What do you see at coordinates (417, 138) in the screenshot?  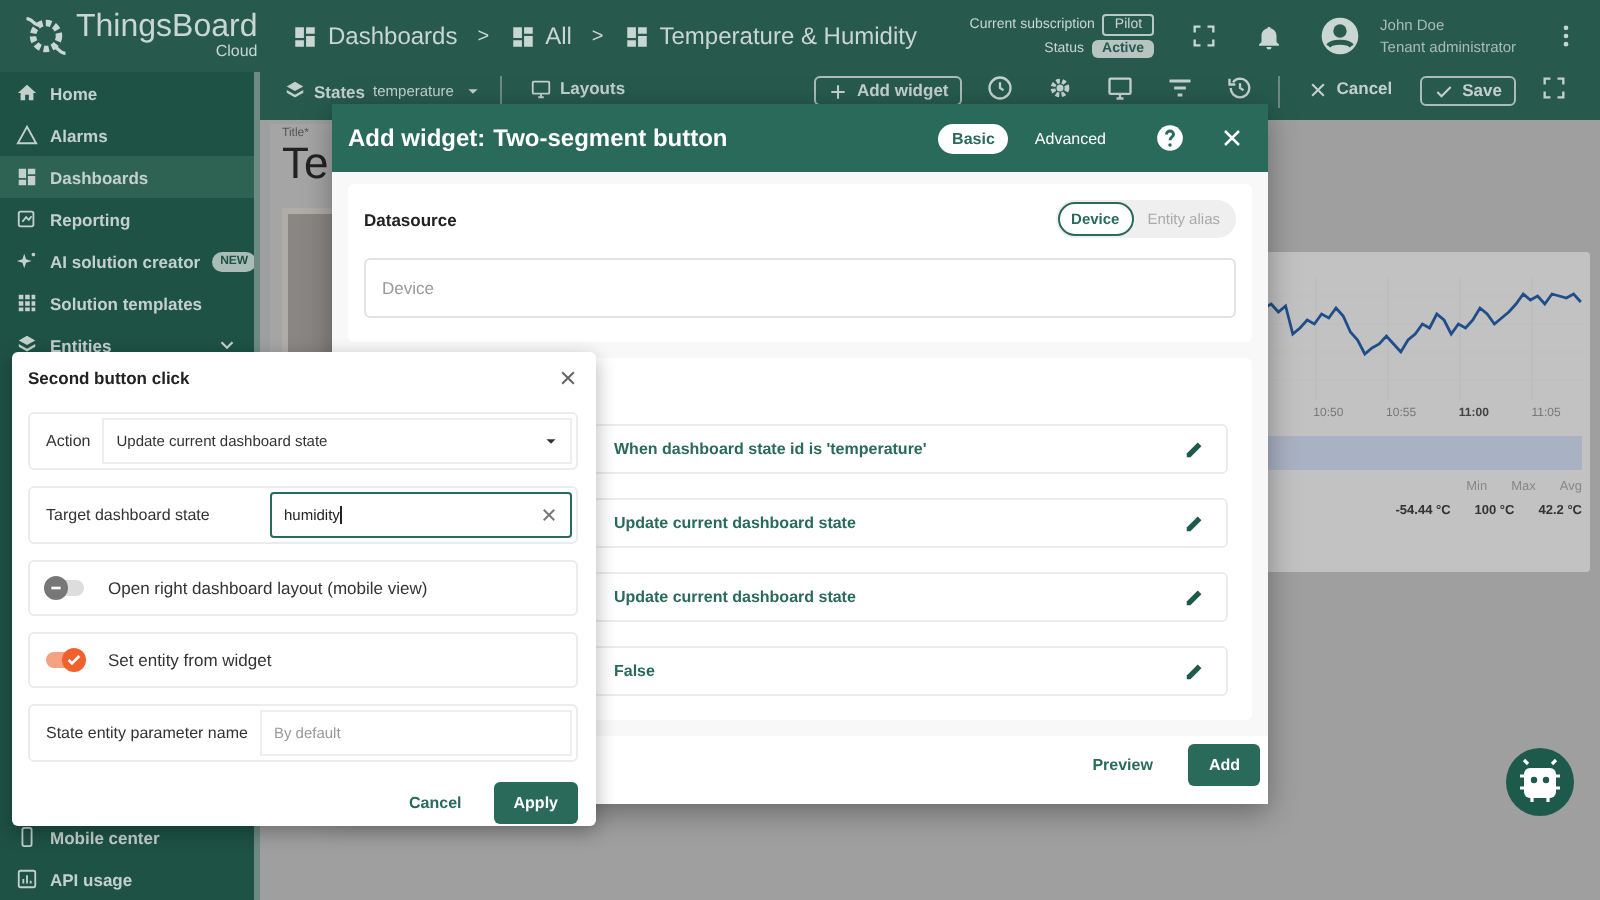 I see `dialog-title-prefix: Add widget:` at bounding box center [417, 138].